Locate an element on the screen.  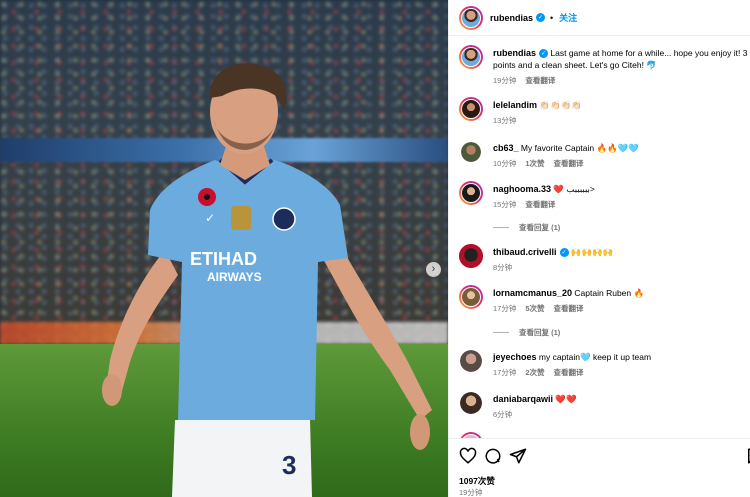
comment-username: thibaud.crivelli is located at coordinates (525, 252).